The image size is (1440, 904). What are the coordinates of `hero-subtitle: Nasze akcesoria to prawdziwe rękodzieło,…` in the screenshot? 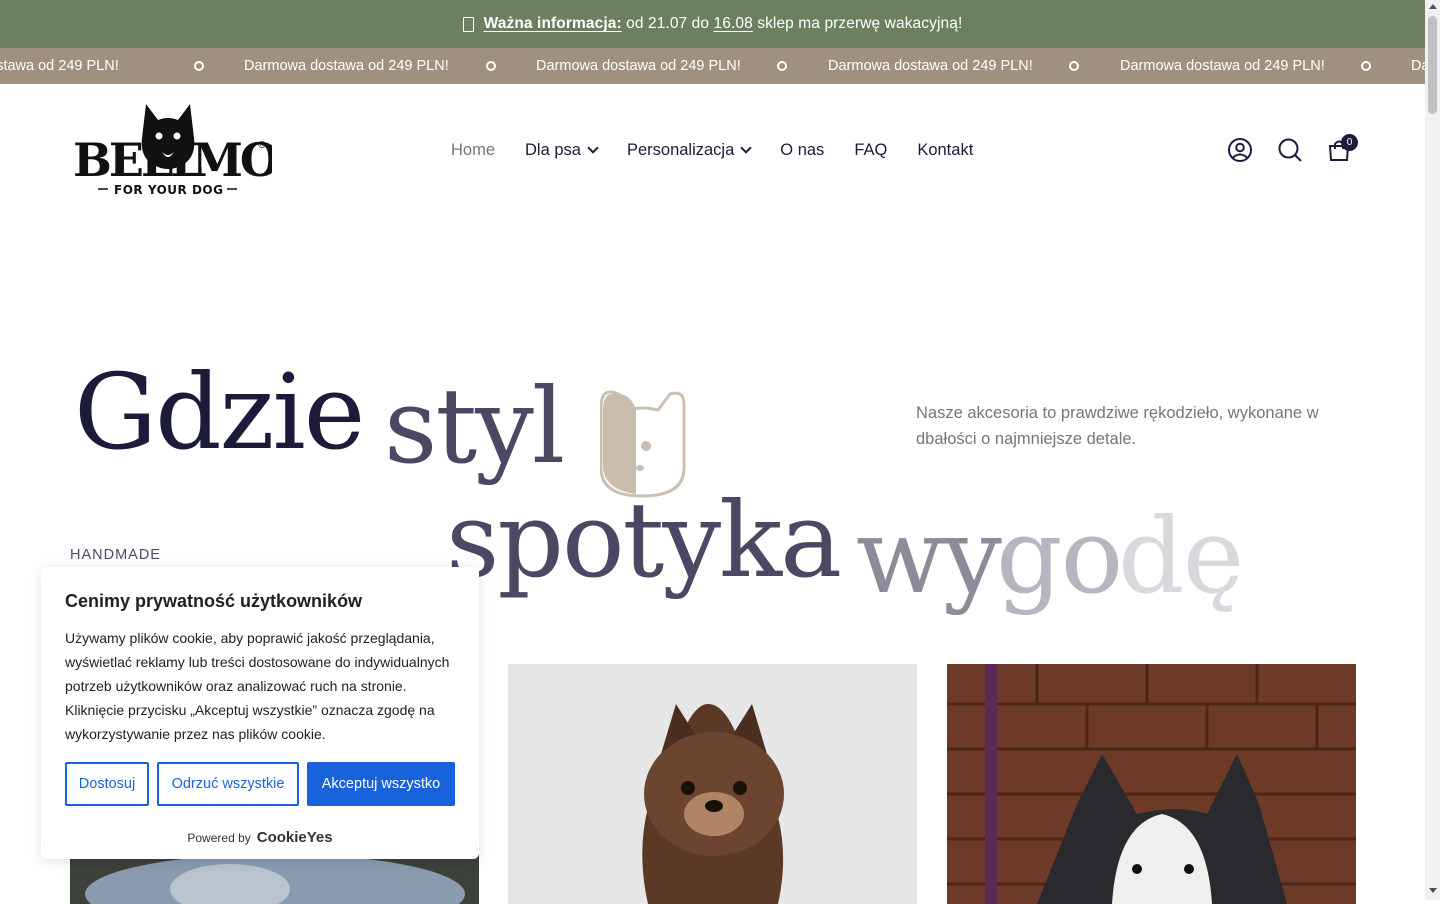 It's located at (1117, 426).